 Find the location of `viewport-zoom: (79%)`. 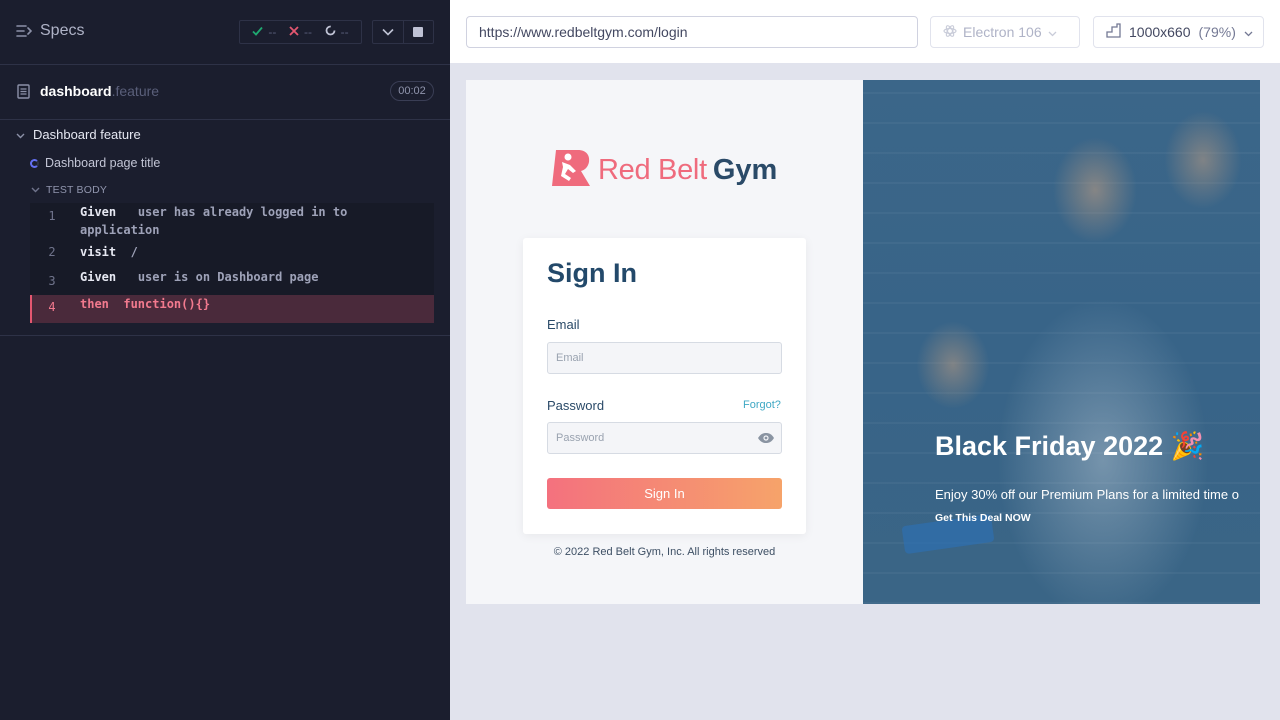

viewport-zoom: (79%) is located at coordinates (1217, 32).